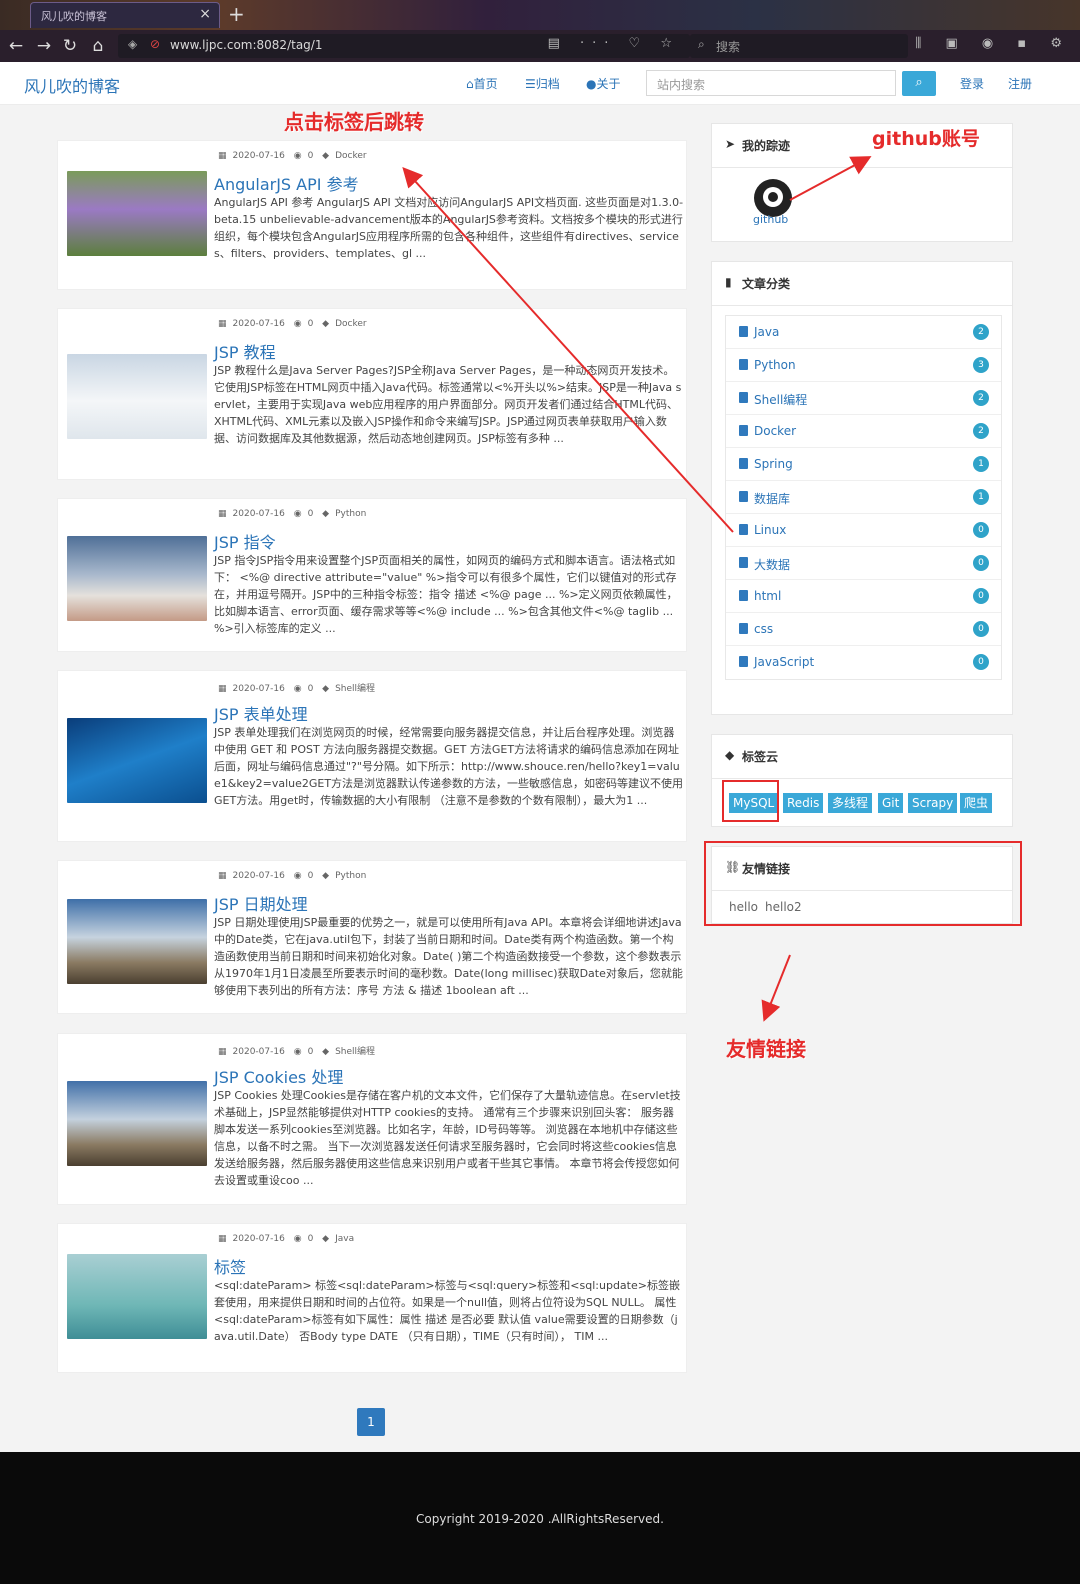 The image size is (1080, 1584). Describe the element at coordinates (891, 803) in the screenshot. I see `tag-git: Git` at that location.